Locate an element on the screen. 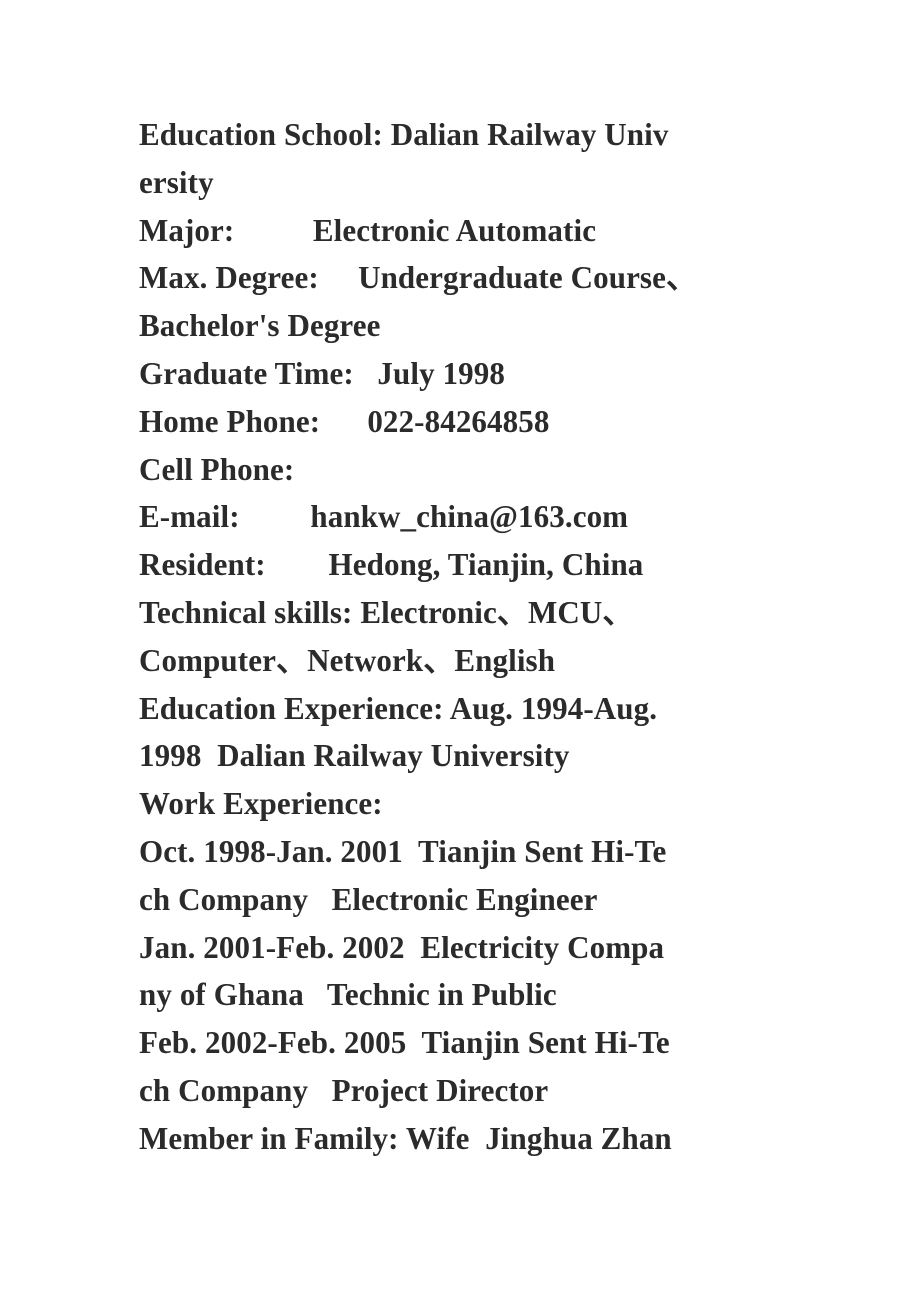 The image size is (920, 1302). text-line-work-experience-2: Jan. 2001-Feb. 2002 Electricity Compa is located at coordinates (402, 947).